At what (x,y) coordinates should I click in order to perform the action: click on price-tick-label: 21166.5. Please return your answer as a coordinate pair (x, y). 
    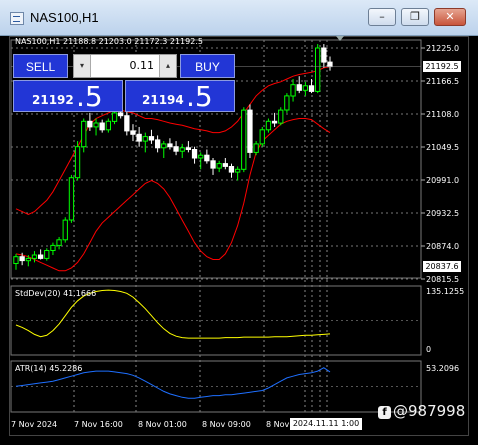
    Looking at the image, I should click on (442, 81).